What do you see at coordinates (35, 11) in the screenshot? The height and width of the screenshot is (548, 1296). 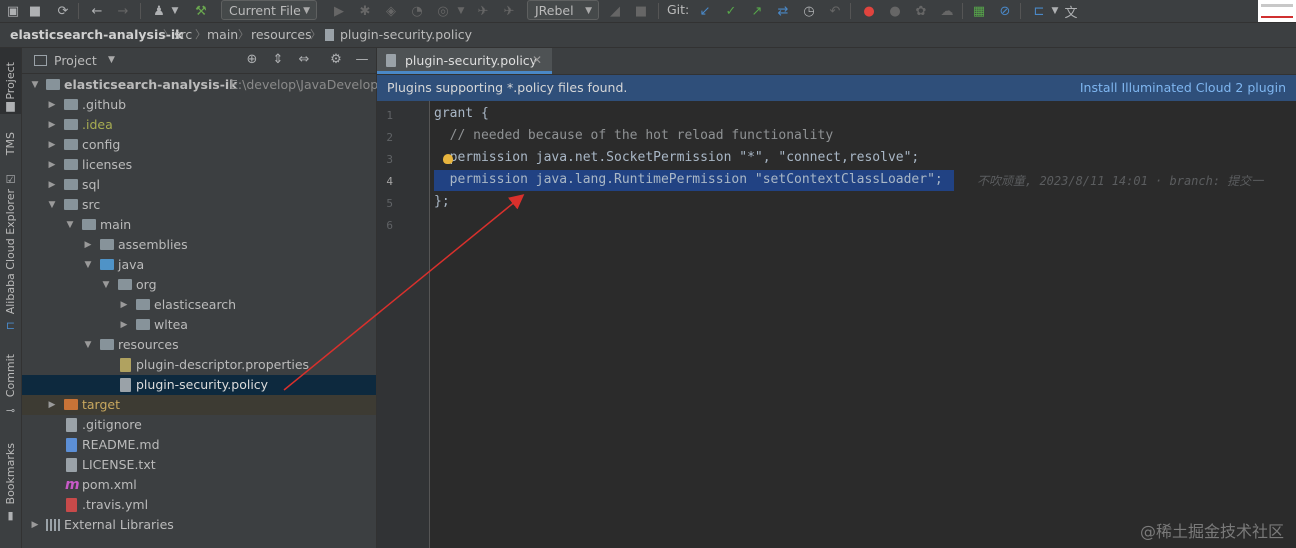 I see `save-all-icon: ■` at bounding box center [35, 11].